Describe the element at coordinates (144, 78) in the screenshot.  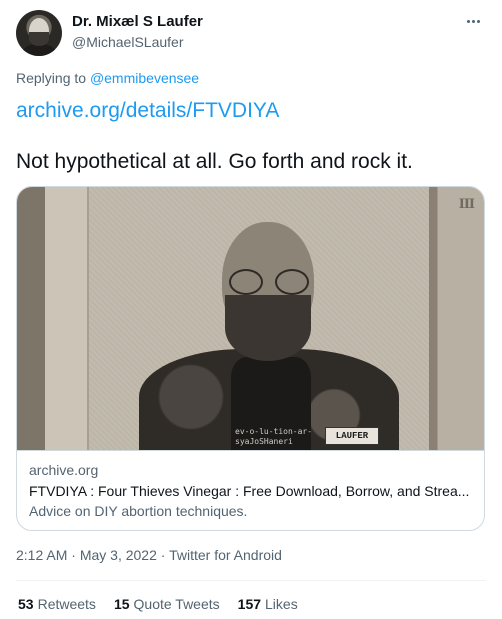
I see `replying-to-mention: @emmibevensee` at that location.